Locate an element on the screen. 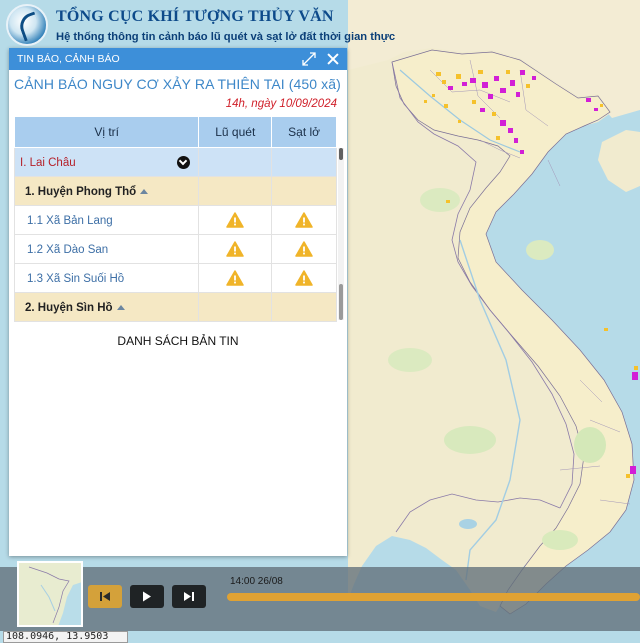 This screenshot has height=643, width=640. table-row: 1.2 Xã Dào San is located at coordinates (175, 249).